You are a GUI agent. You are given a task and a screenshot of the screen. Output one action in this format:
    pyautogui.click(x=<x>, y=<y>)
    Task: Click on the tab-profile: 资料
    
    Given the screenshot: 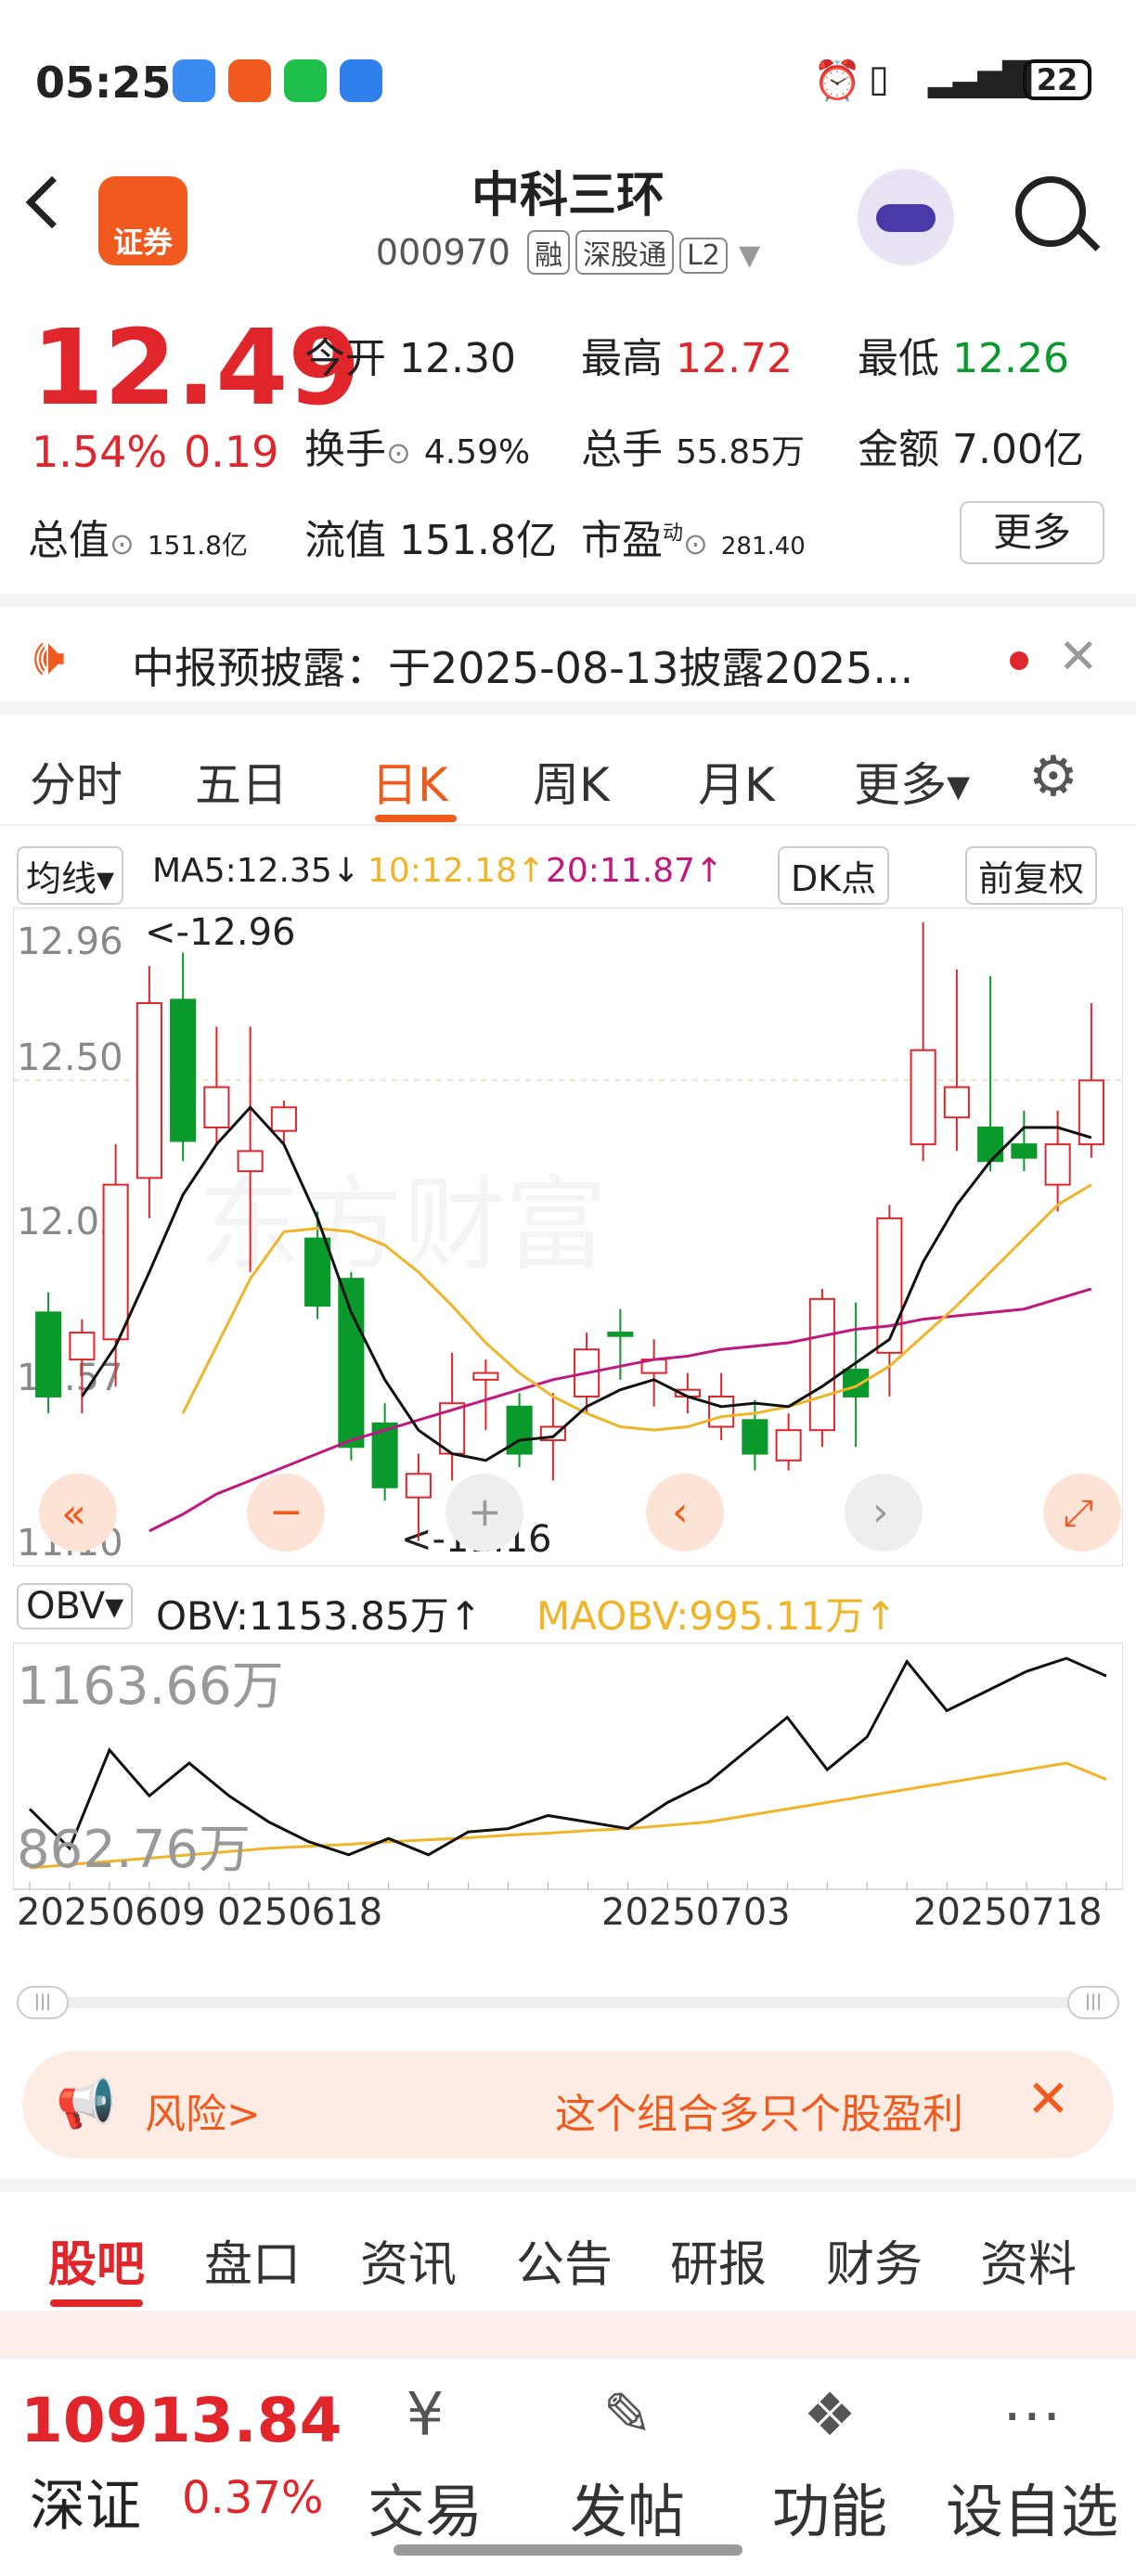 What is the action you would take?
    pyautogui.click(x=1028, y=2260)
    